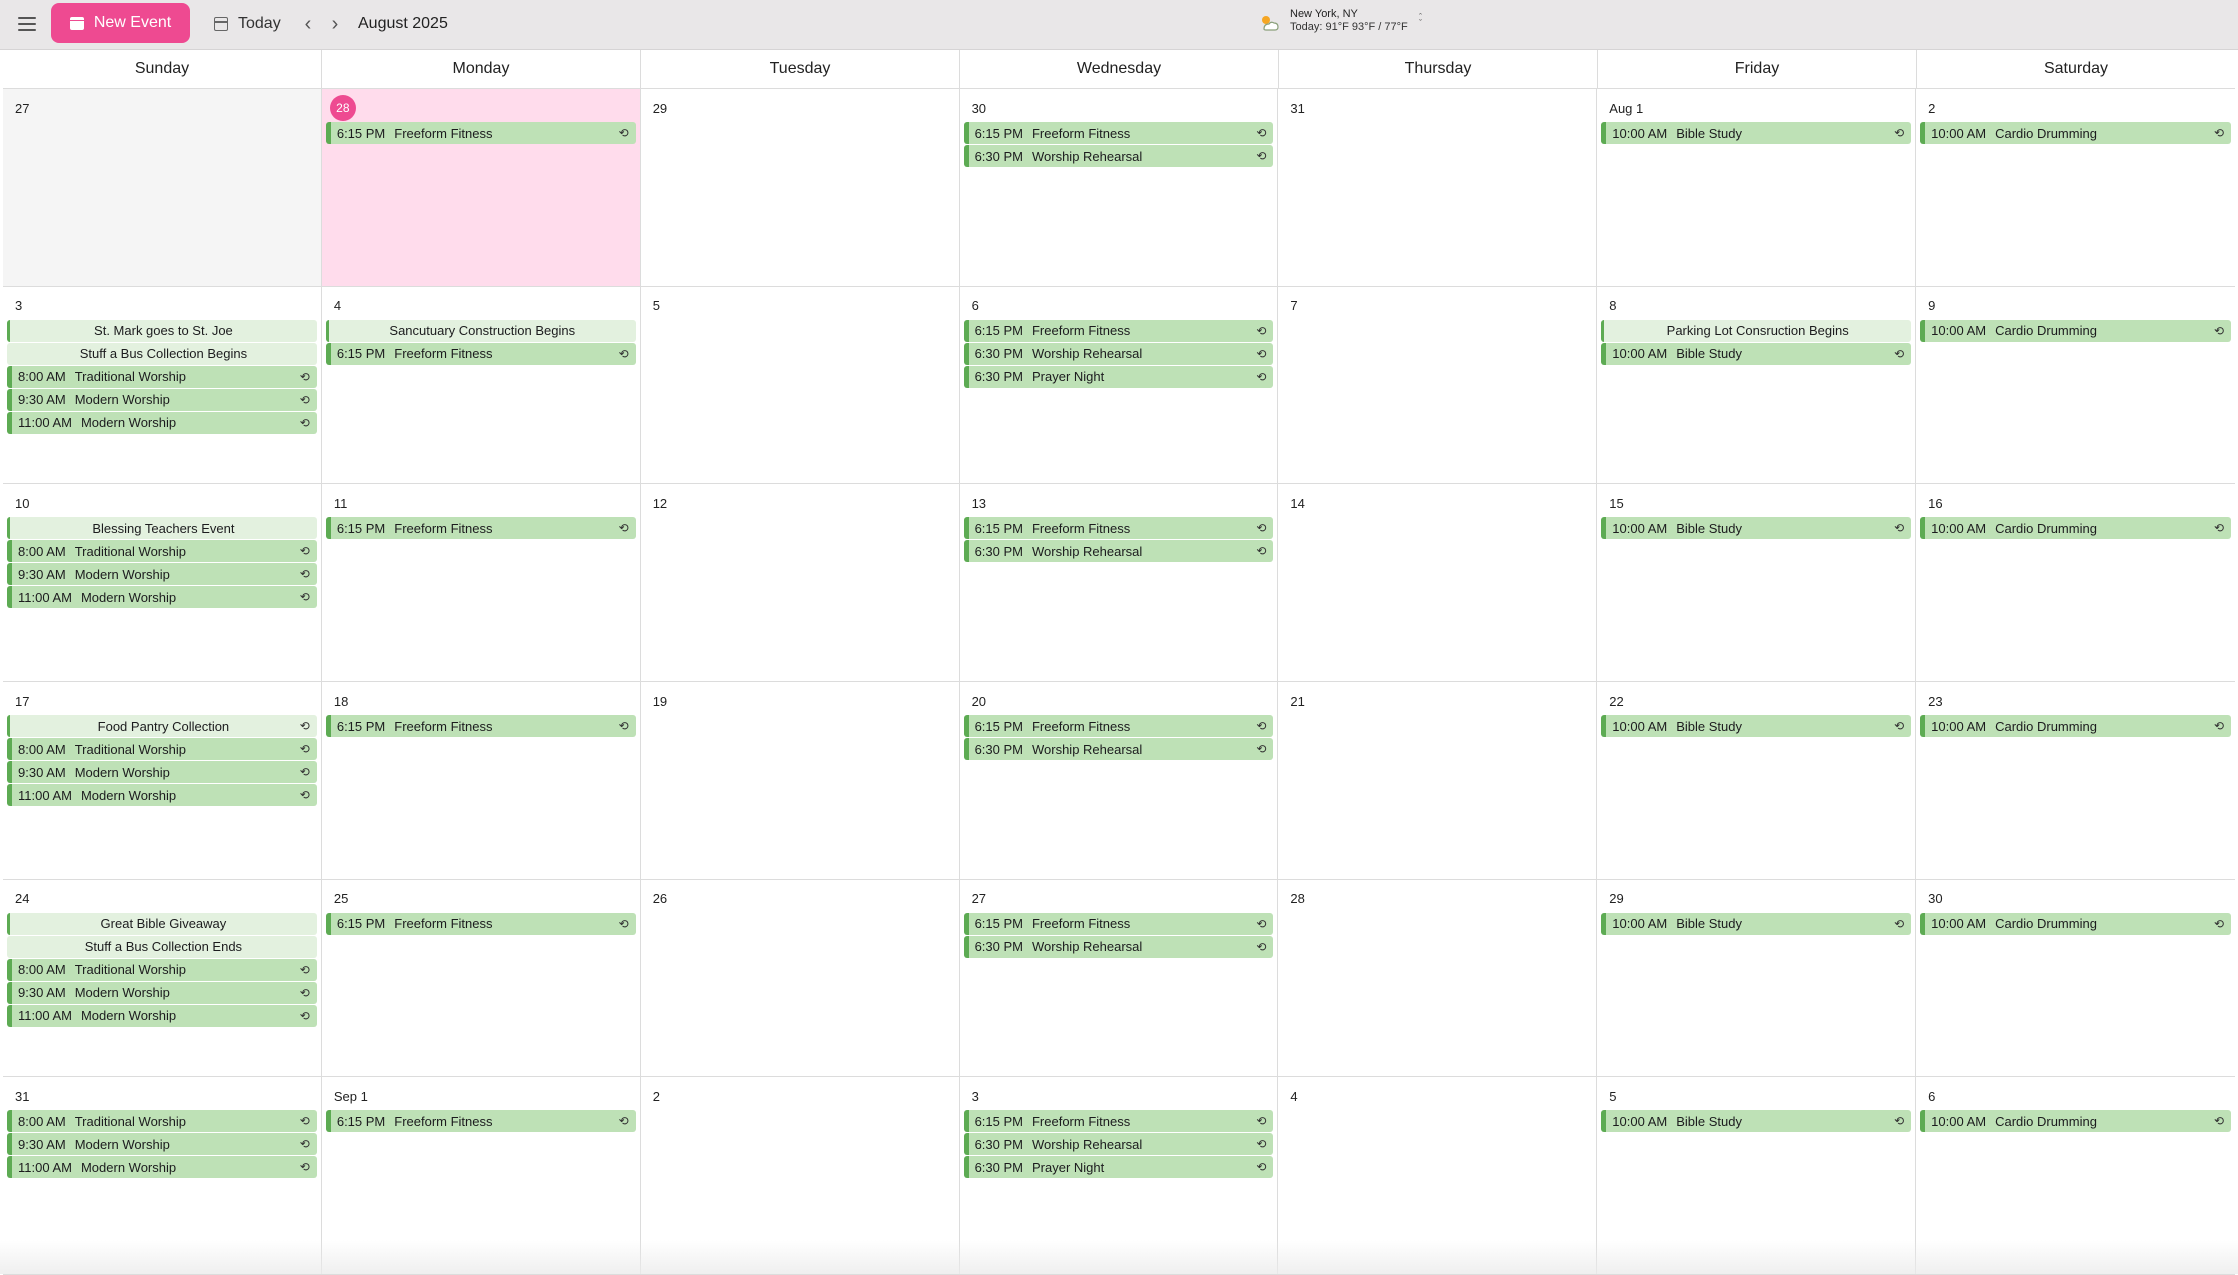 Image resolution: width=2238 pixels, height=1275 pixels. Describe the element at coordinates (1438, 583) in the screenshot. I see `day-cell: 14` at that location.